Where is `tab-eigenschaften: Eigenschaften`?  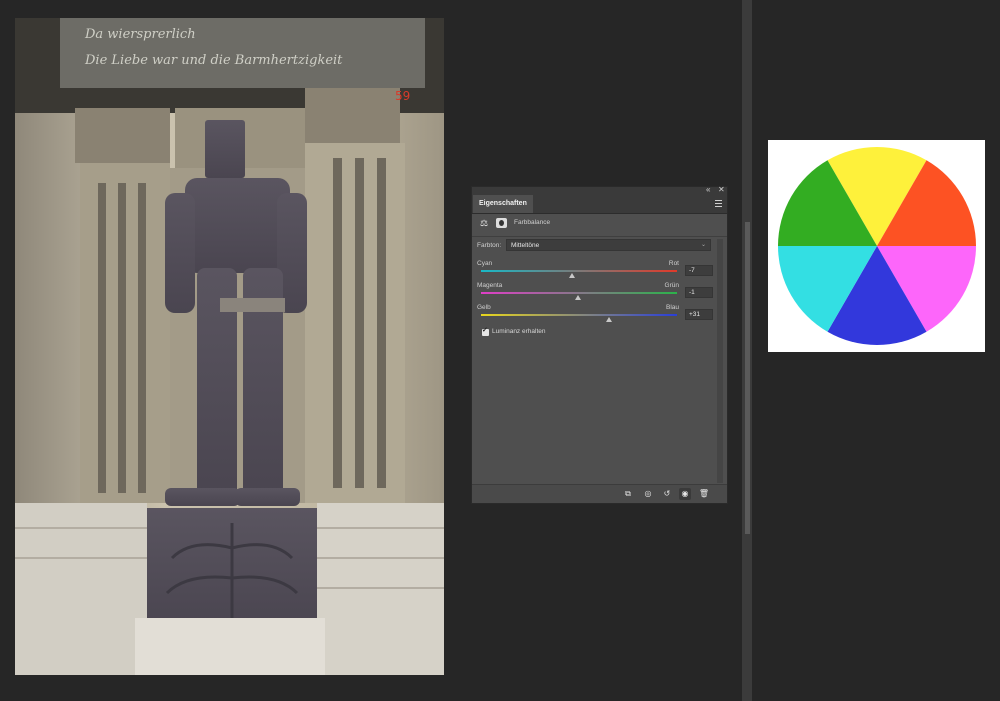
tab-eigenschaften: Eigenschaften is located at coordinates (503, 204).